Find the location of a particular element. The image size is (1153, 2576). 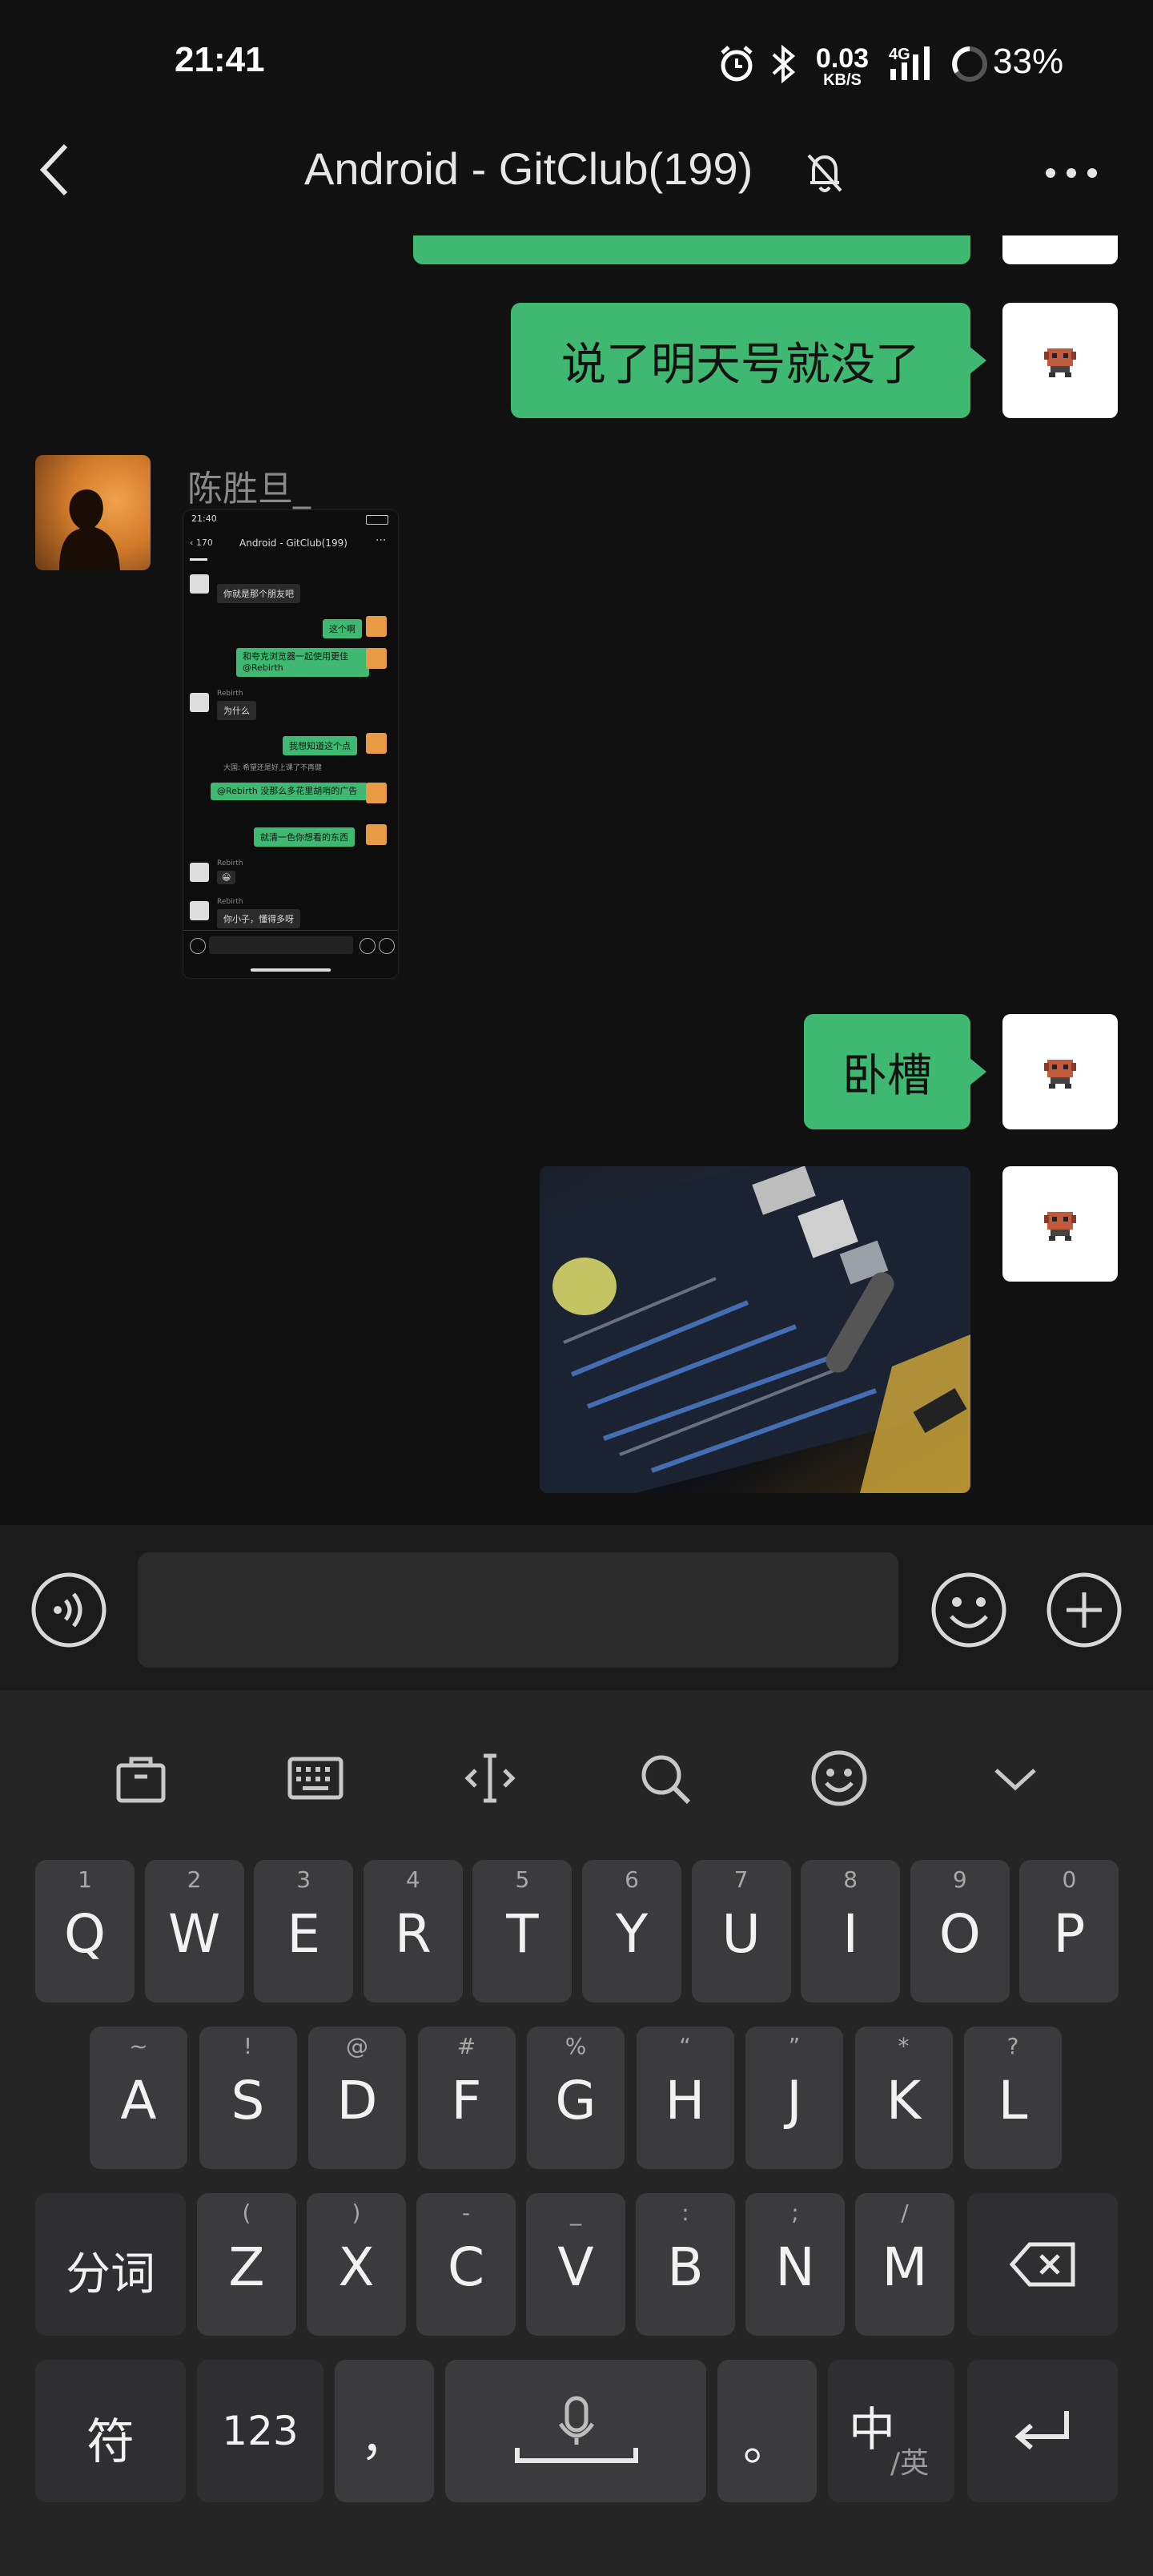

voice-icon is located at coordinates (69, 1610).